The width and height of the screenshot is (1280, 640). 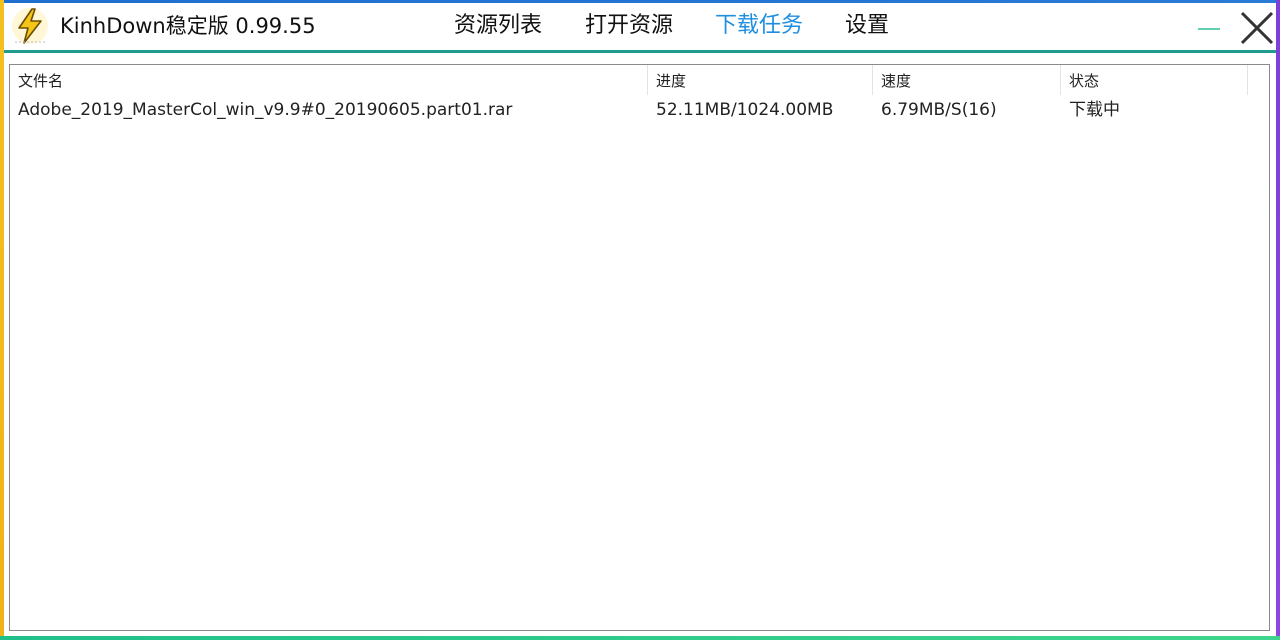 I want to click on minimize-icon, so click(x=1209, y=29).